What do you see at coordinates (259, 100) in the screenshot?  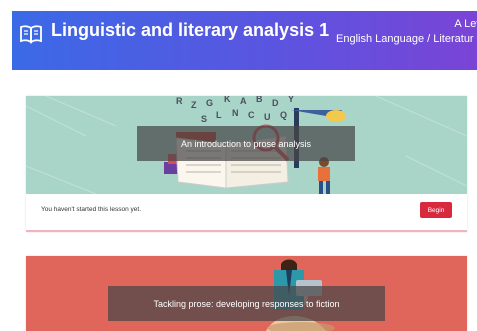 I see `svg-text: B` at bounding box center [259, 100].